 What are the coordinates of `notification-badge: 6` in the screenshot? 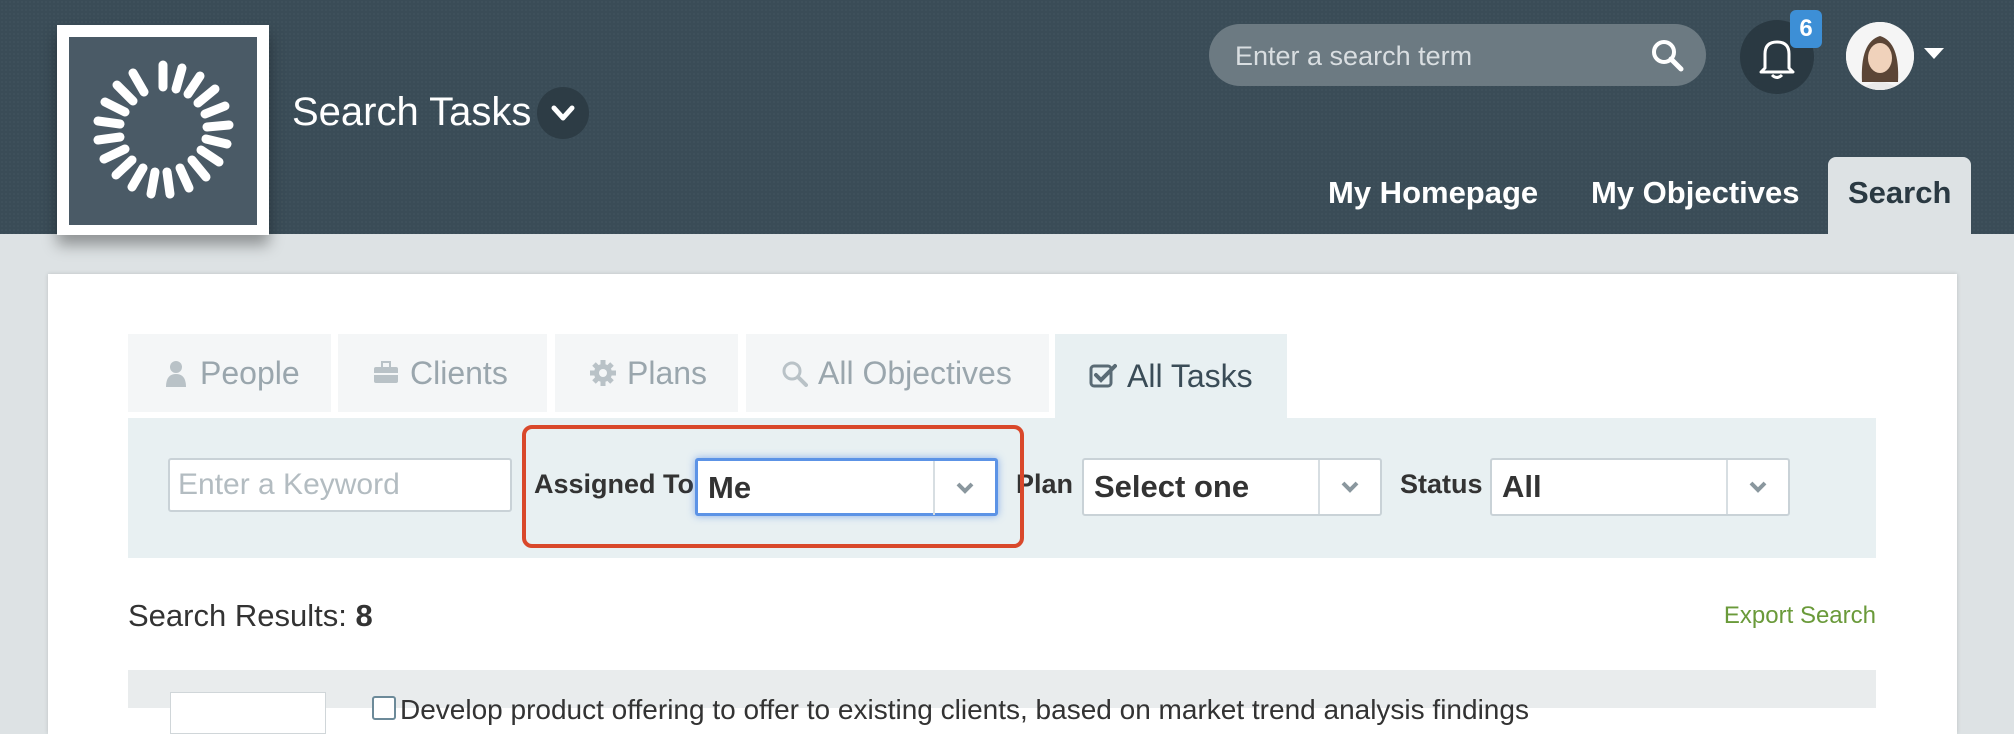 It's located at (1806, 29).